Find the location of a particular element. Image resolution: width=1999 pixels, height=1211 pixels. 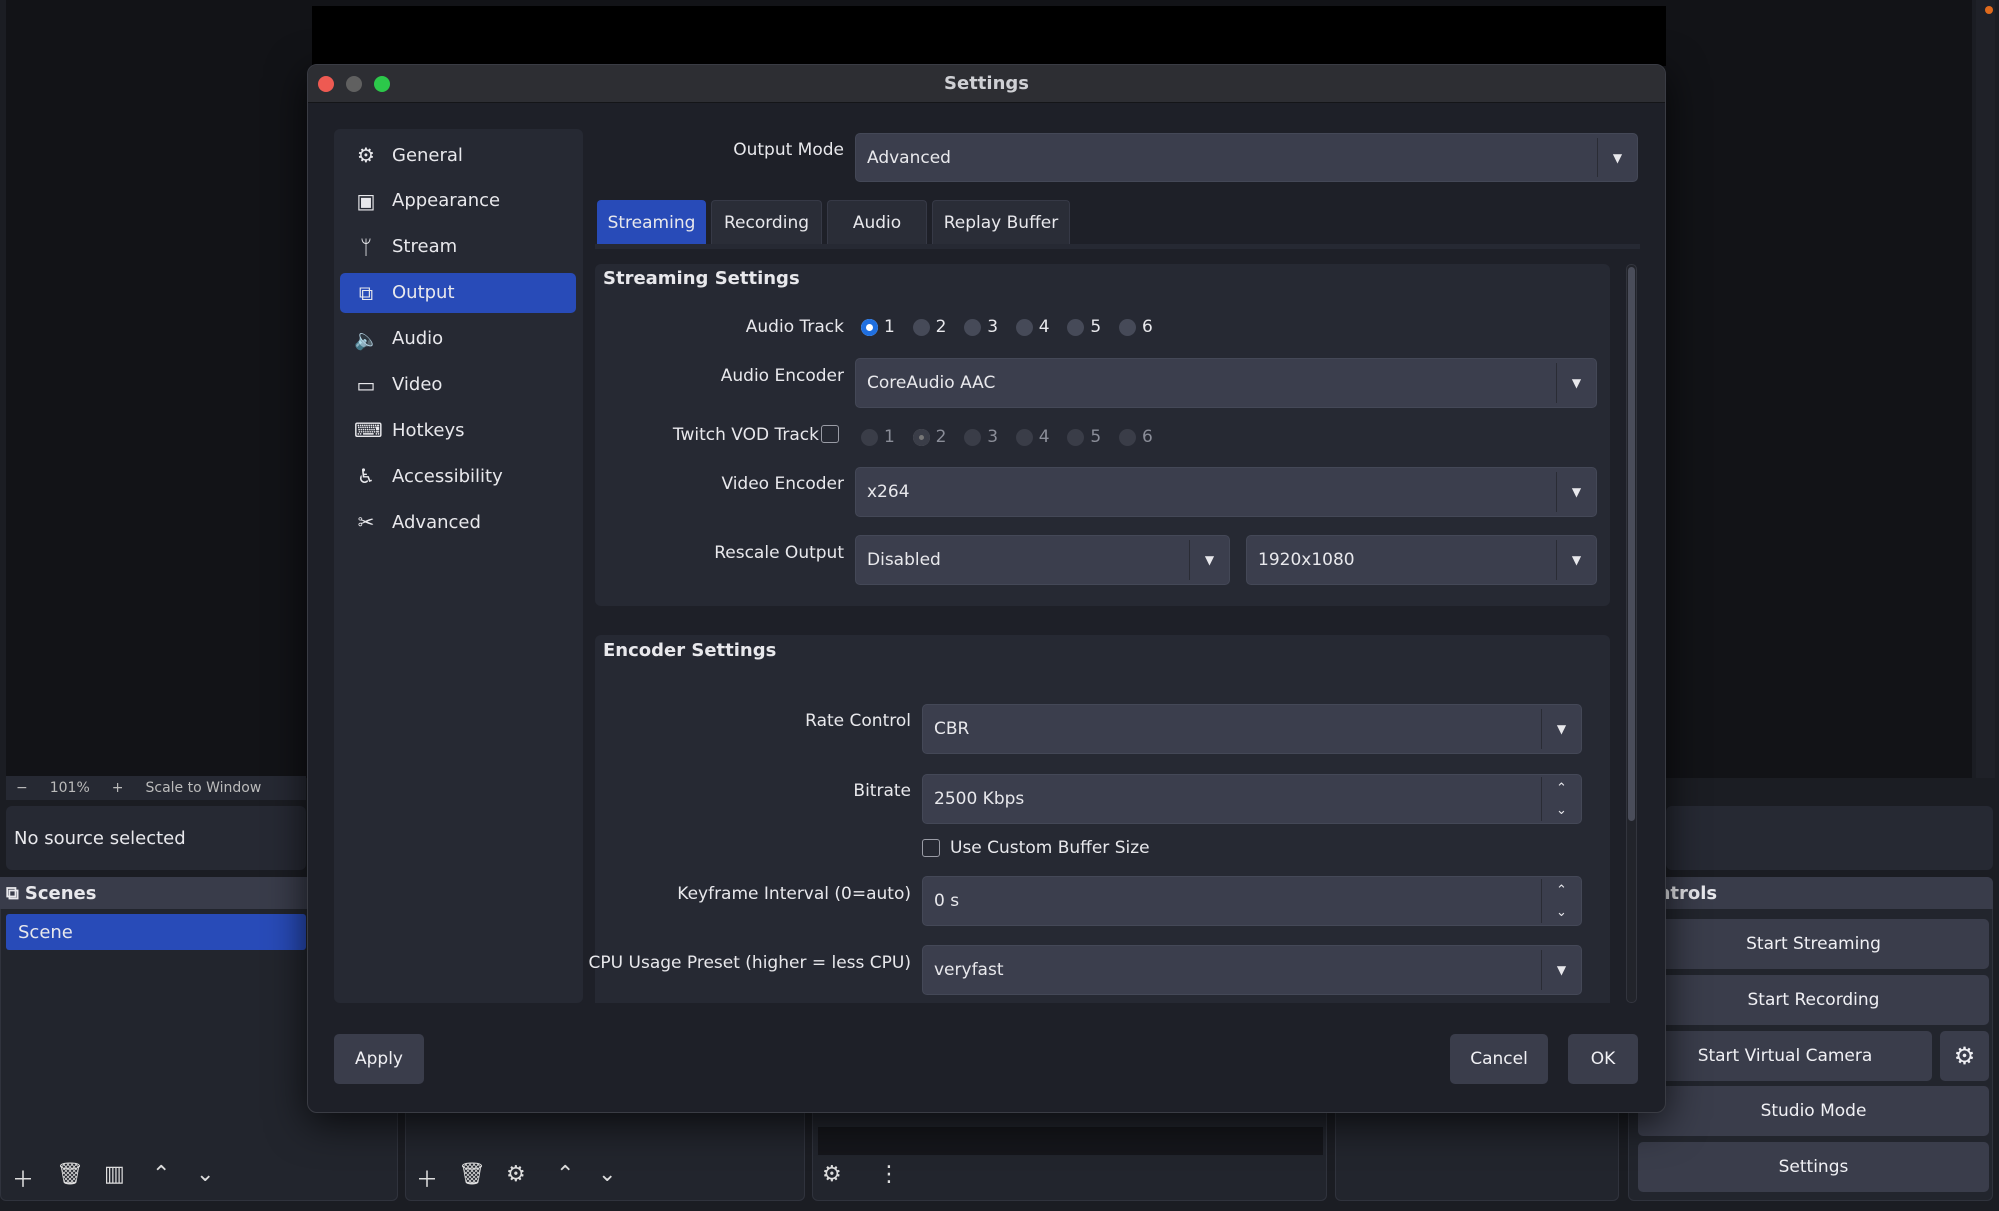

advanced-audio-properties-icon: ⚙ is located at coordinates (832, 1174).